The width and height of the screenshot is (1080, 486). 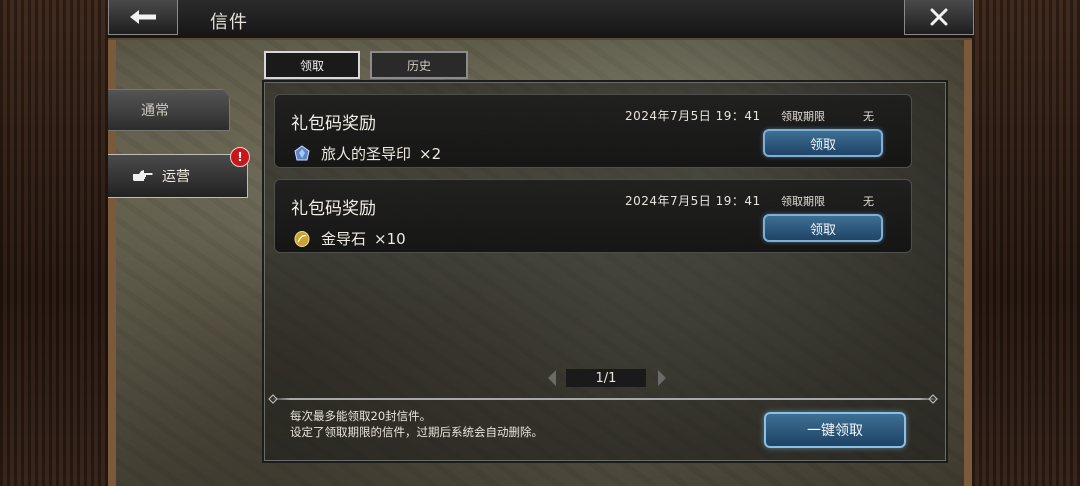 What do you see at coordinates (593, 216) in the screenshot?
I see `mail-item: 礼包码奖励 2024年7月5日 19：41 领取期限 无 金导石 ×10 领取` at bounding box center [593, 216].